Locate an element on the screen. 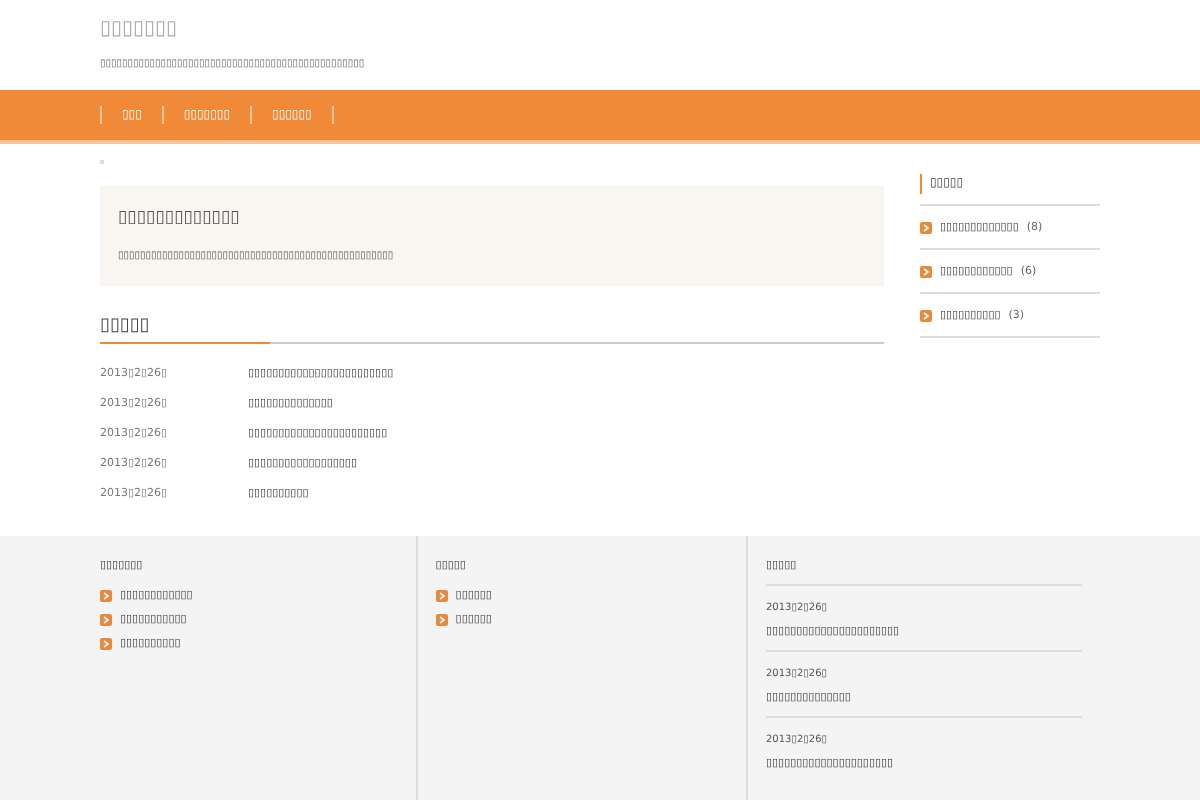  site-title: ▯▯▯▯▯▯▯ is located at coordinates (140, 30).